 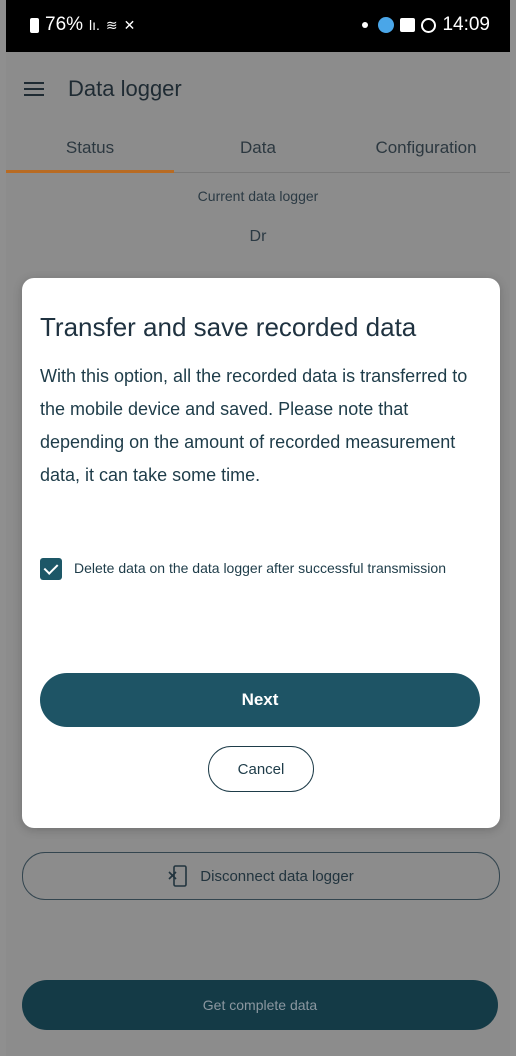 What do you see at coordinates (466, 24) in the screenshot?
I see `clock: 14:09` at bounding box center [466, 24].